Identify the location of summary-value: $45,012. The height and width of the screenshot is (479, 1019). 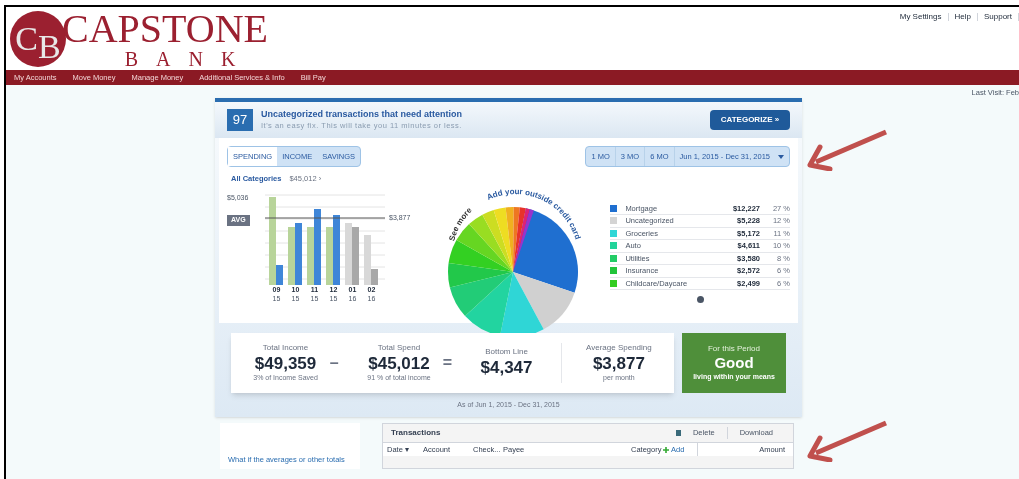
(399, 363).